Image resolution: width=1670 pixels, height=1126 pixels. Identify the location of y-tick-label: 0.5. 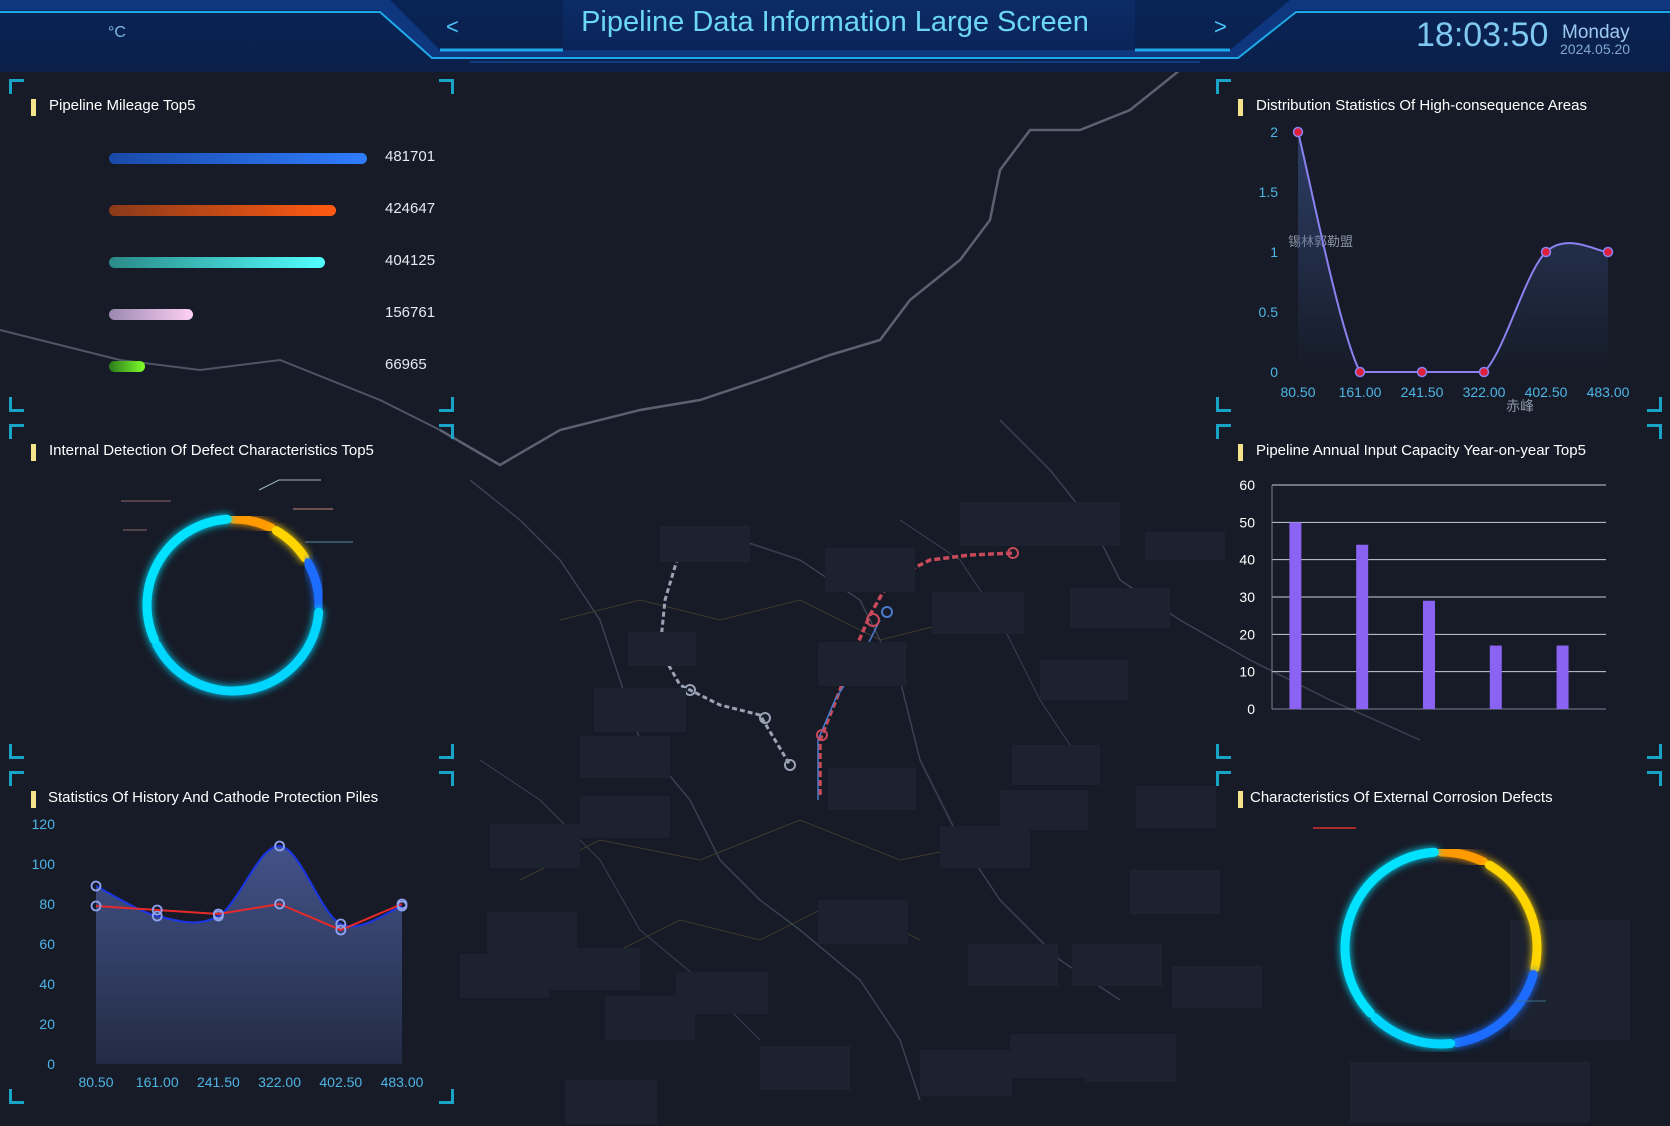
(1269, 312).